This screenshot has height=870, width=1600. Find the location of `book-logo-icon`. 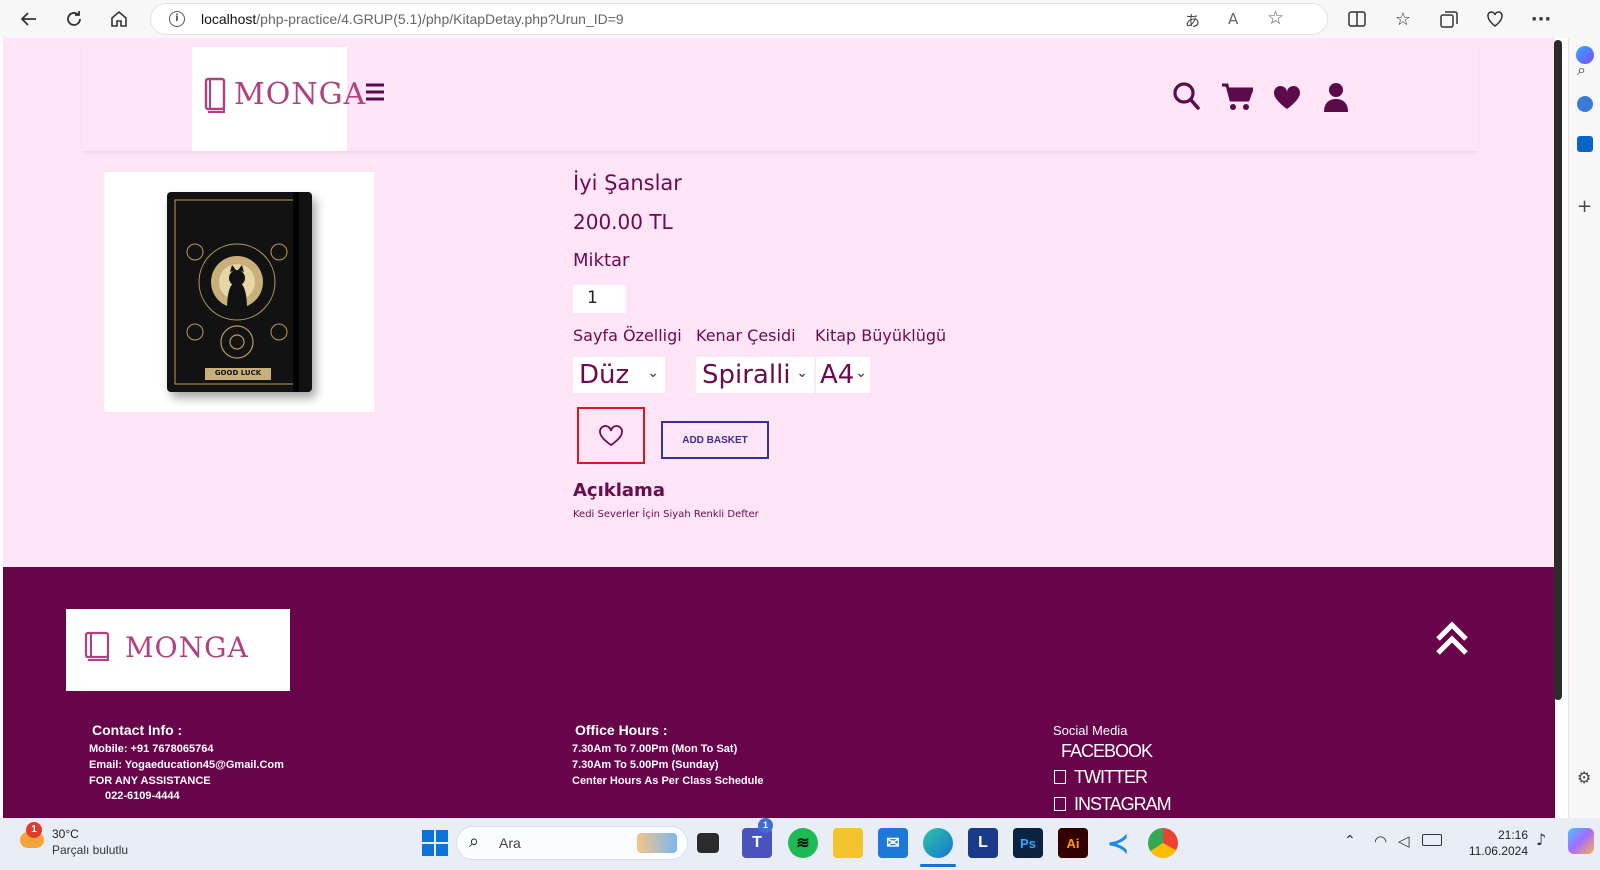

book-logo-icon is located at coordinates (215, 95).